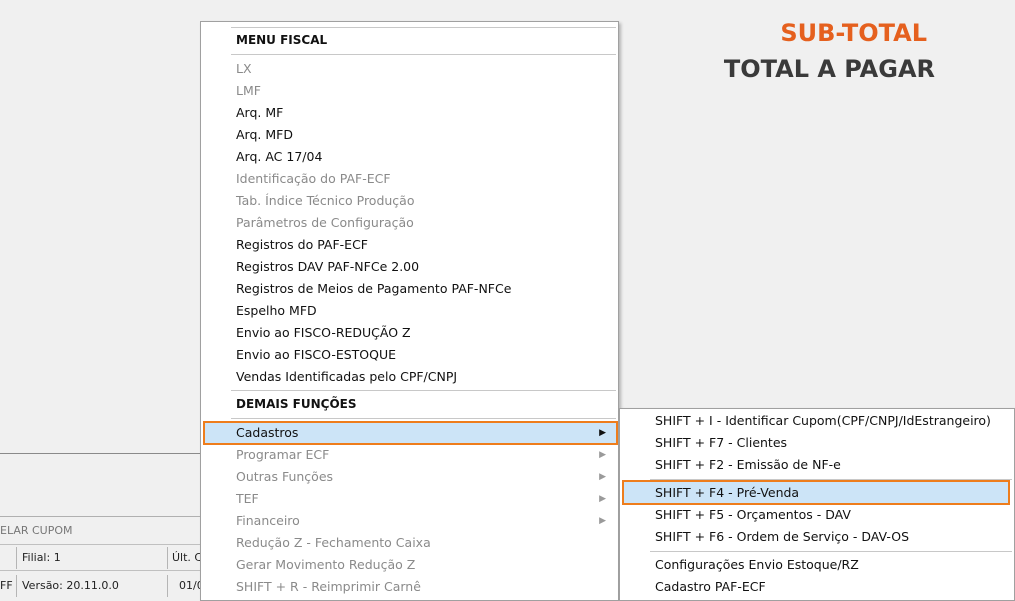 The height and width of the screenshot is (601, 1015). I want to click on menu-gutter, so click(215, 311).